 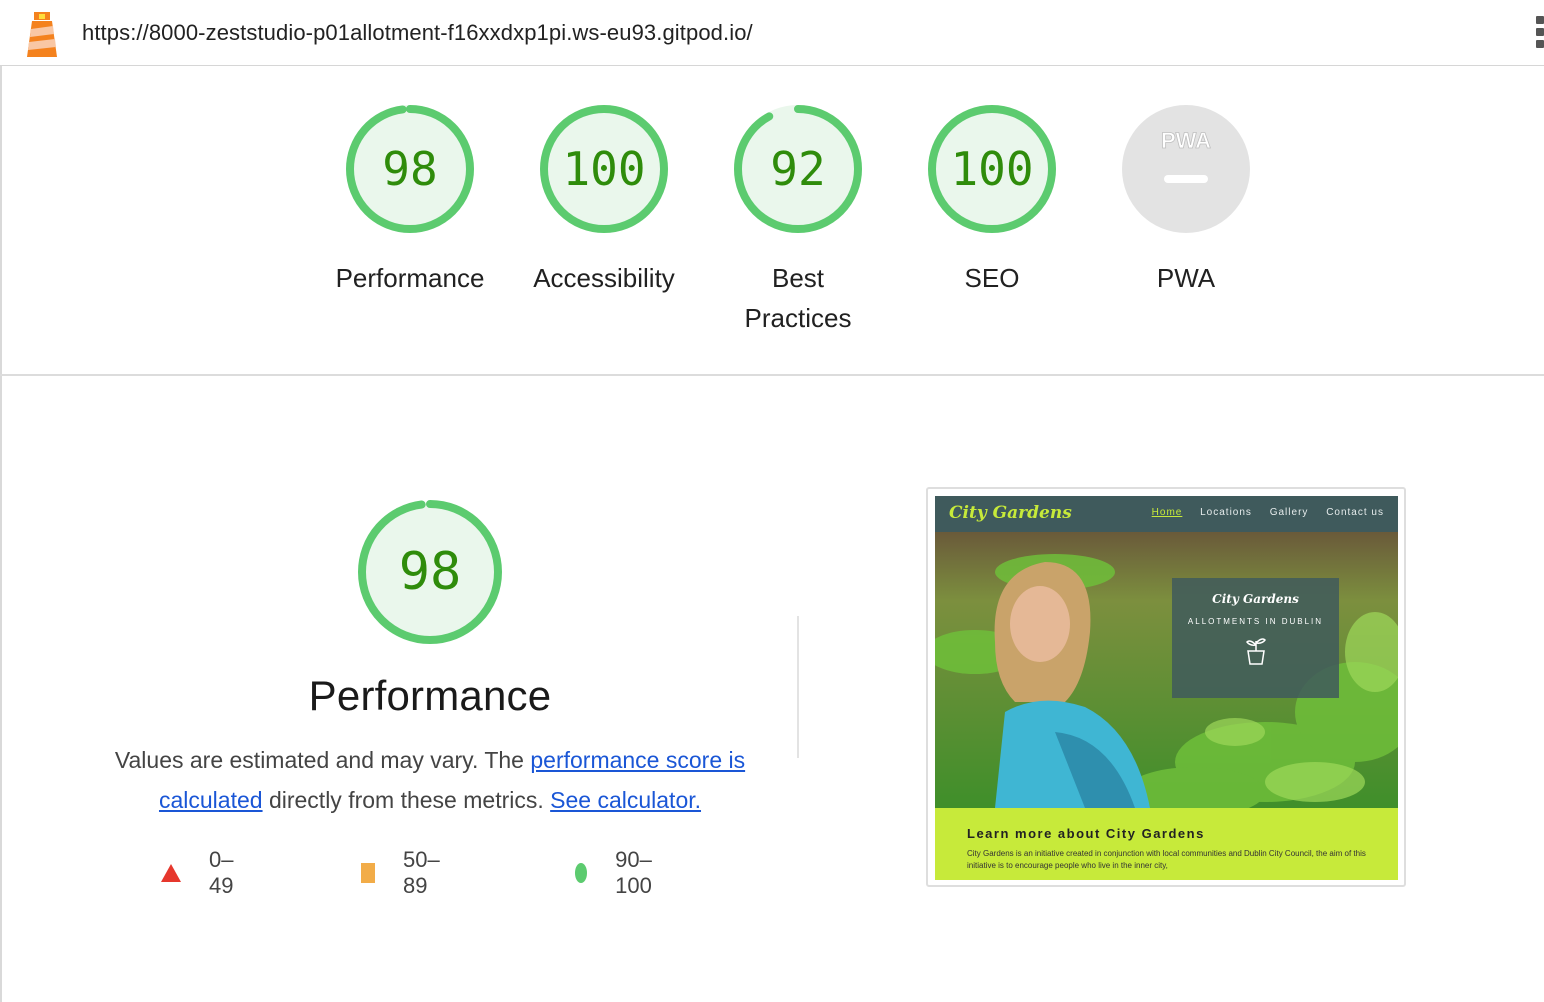 What do you see at coordinates (604, 278) in the screenshot?
I see `gauge-label: Accessibility` at bounding box center [604, 278].